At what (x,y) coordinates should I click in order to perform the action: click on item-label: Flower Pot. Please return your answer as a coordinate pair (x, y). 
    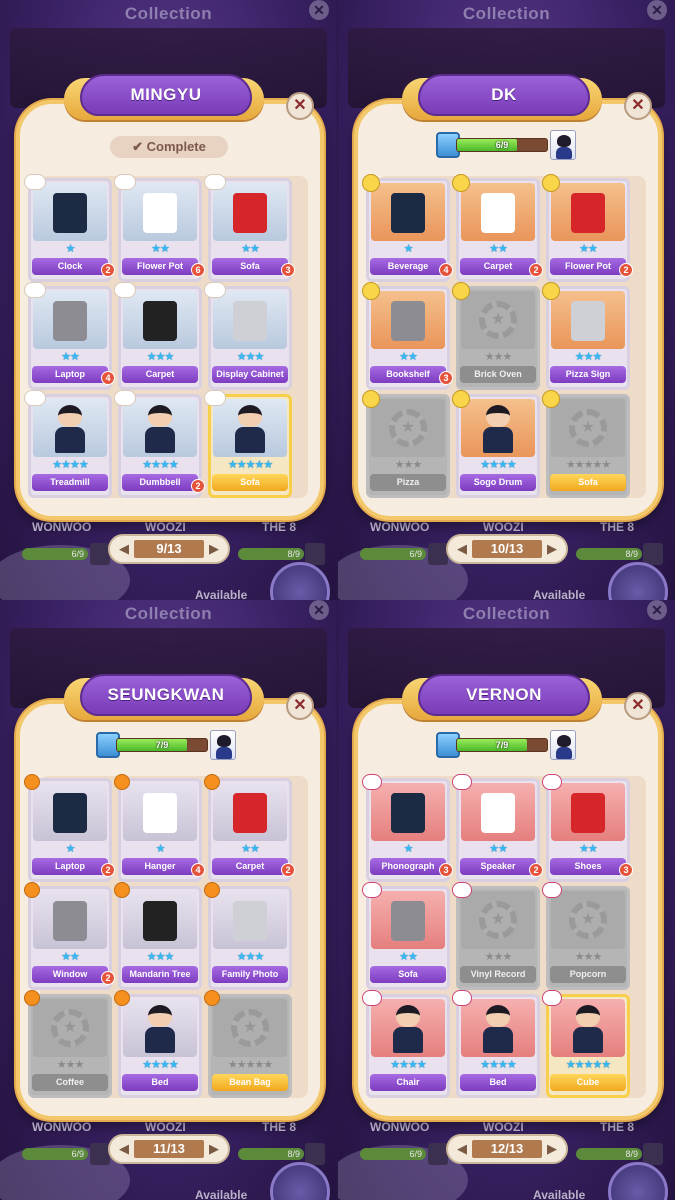
    Looking at the image, I should click on (160, 266).